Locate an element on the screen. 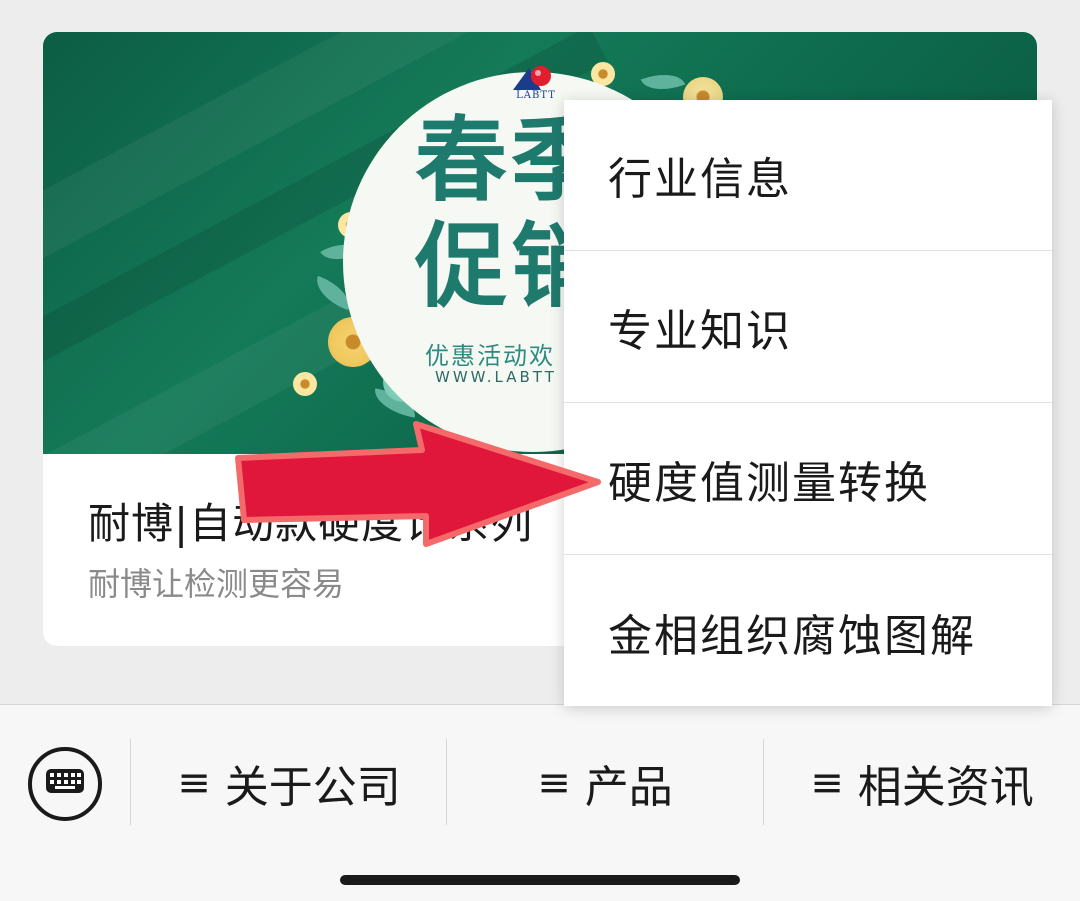 This screenshot has height=901, width=1080. menu-related-news: ≡ 相关资讯 is located at coordinates (922, 783).